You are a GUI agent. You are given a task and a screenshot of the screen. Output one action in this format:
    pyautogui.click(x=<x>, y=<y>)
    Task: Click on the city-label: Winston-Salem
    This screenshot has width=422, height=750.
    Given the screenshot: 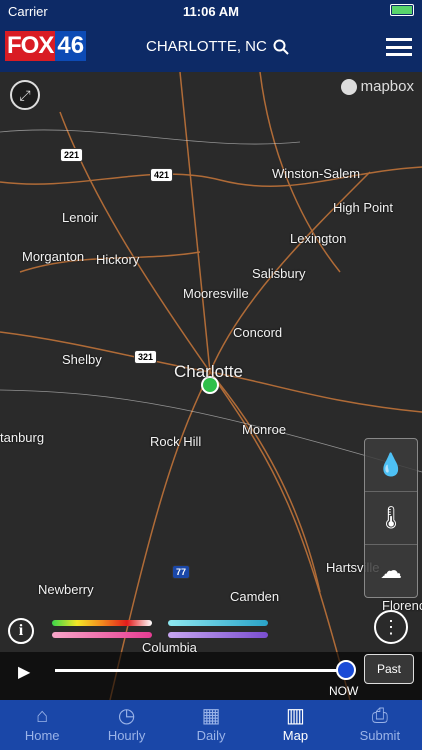 What is the action you would take?
    pyautogui.click(x=316, y=173)
    